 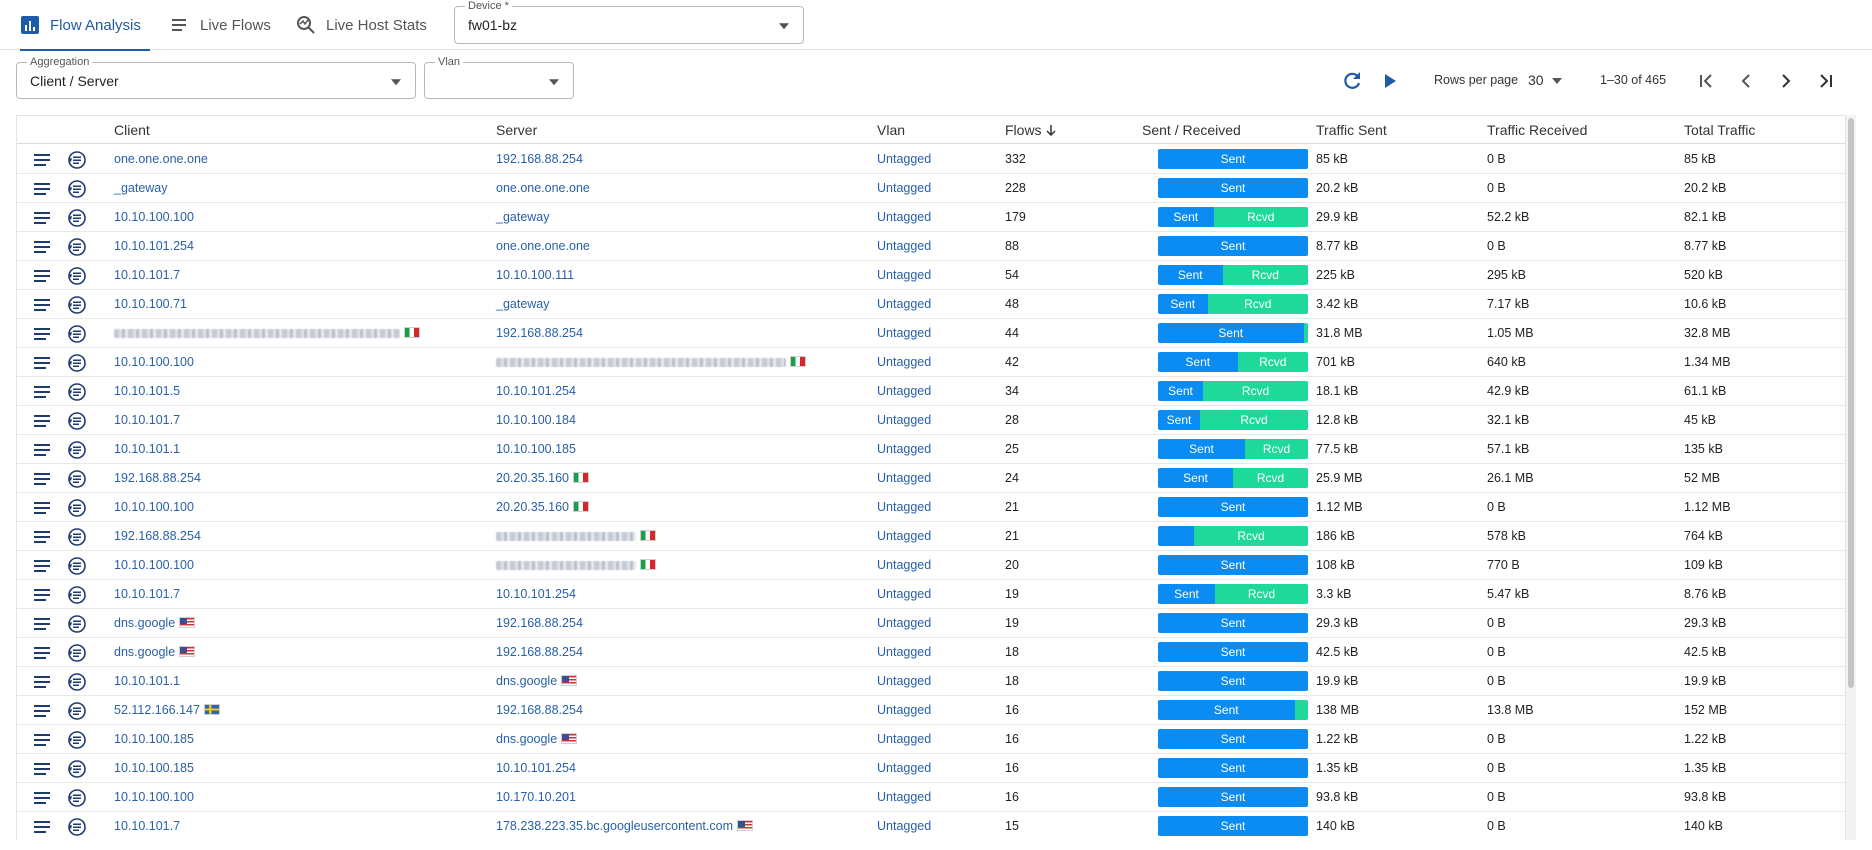 What do you see at coordinates (85, 25) in the screenshot?
I see `tab-flow-analysis: Flow Analysis` at bounding box center [85, 25].